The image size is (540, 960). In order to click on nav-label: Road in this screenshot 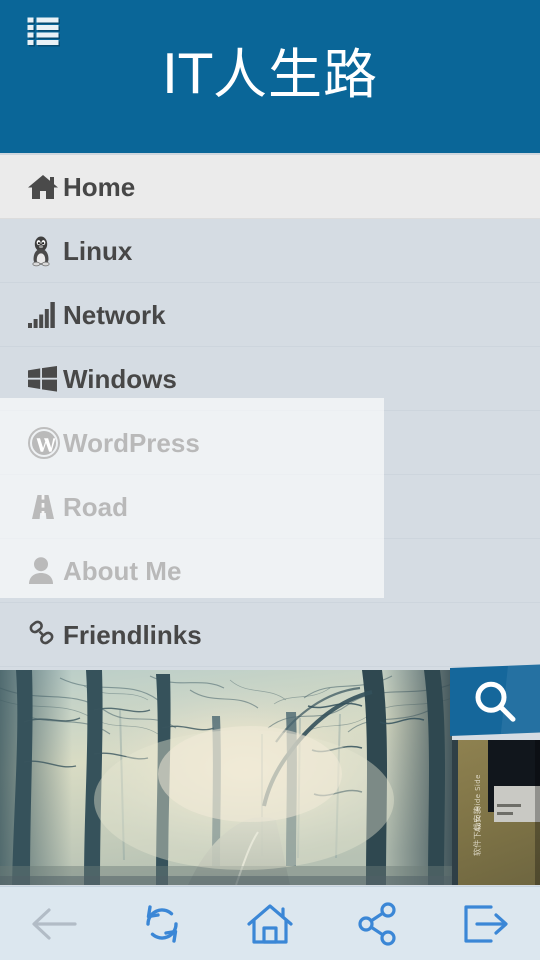, I will do `click(95, 506)`.